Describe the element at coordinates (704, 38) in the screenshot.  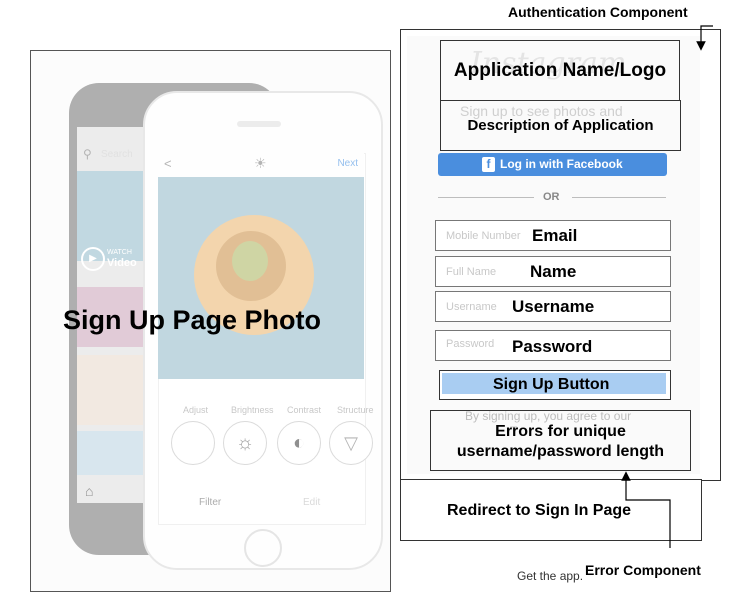
I see `auth-component-arrow` at that location.